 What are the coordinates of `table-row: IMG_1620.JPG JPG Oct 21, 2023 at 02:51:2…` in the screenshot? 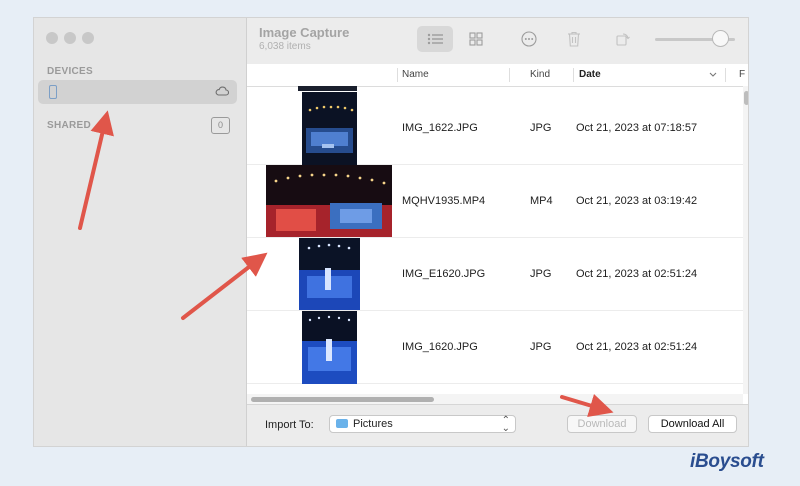 It's located at (495, 347).